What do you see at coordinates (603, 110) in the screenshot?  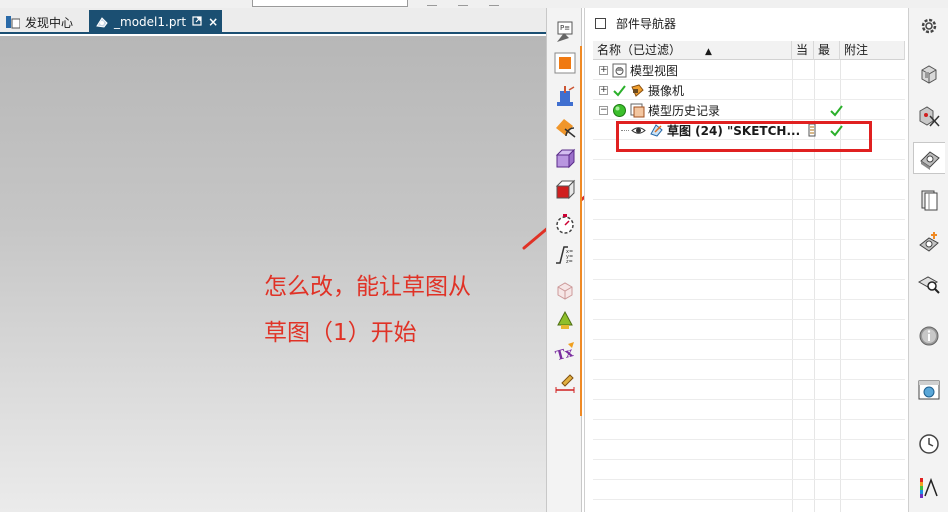 I see `collapse-toggle: −` at bounding box center [603, 110].